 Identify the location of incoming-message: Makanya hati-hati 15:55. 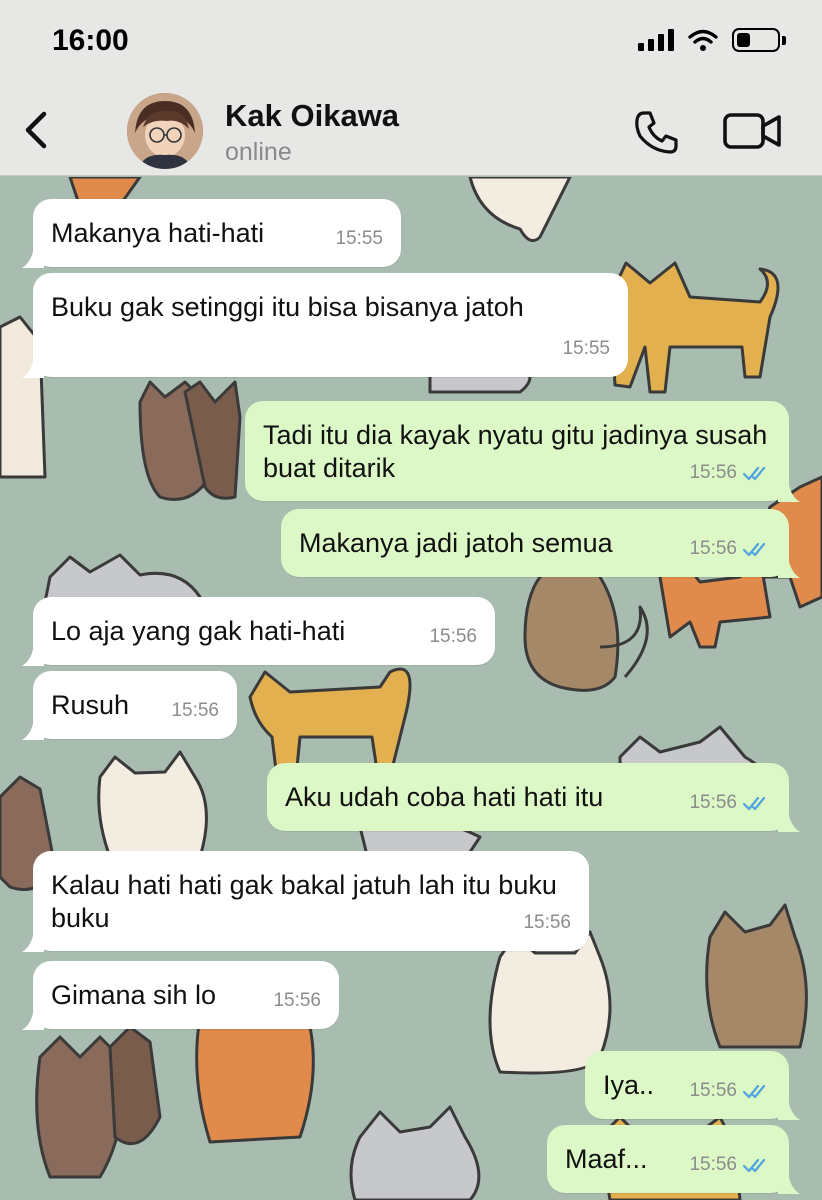
(211, 233).